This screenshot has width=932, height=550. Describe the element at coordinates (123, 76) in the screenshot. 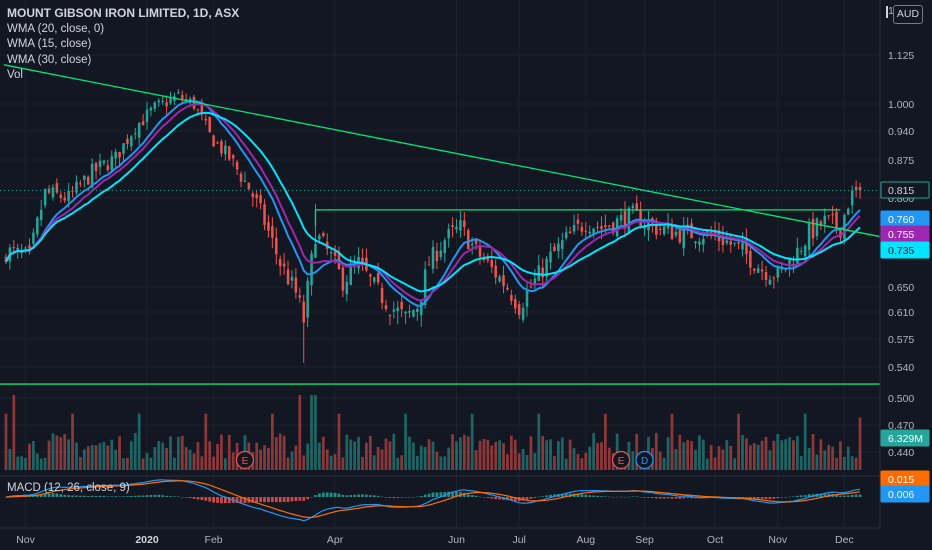

I see `legend-volume: Vol` at that location.